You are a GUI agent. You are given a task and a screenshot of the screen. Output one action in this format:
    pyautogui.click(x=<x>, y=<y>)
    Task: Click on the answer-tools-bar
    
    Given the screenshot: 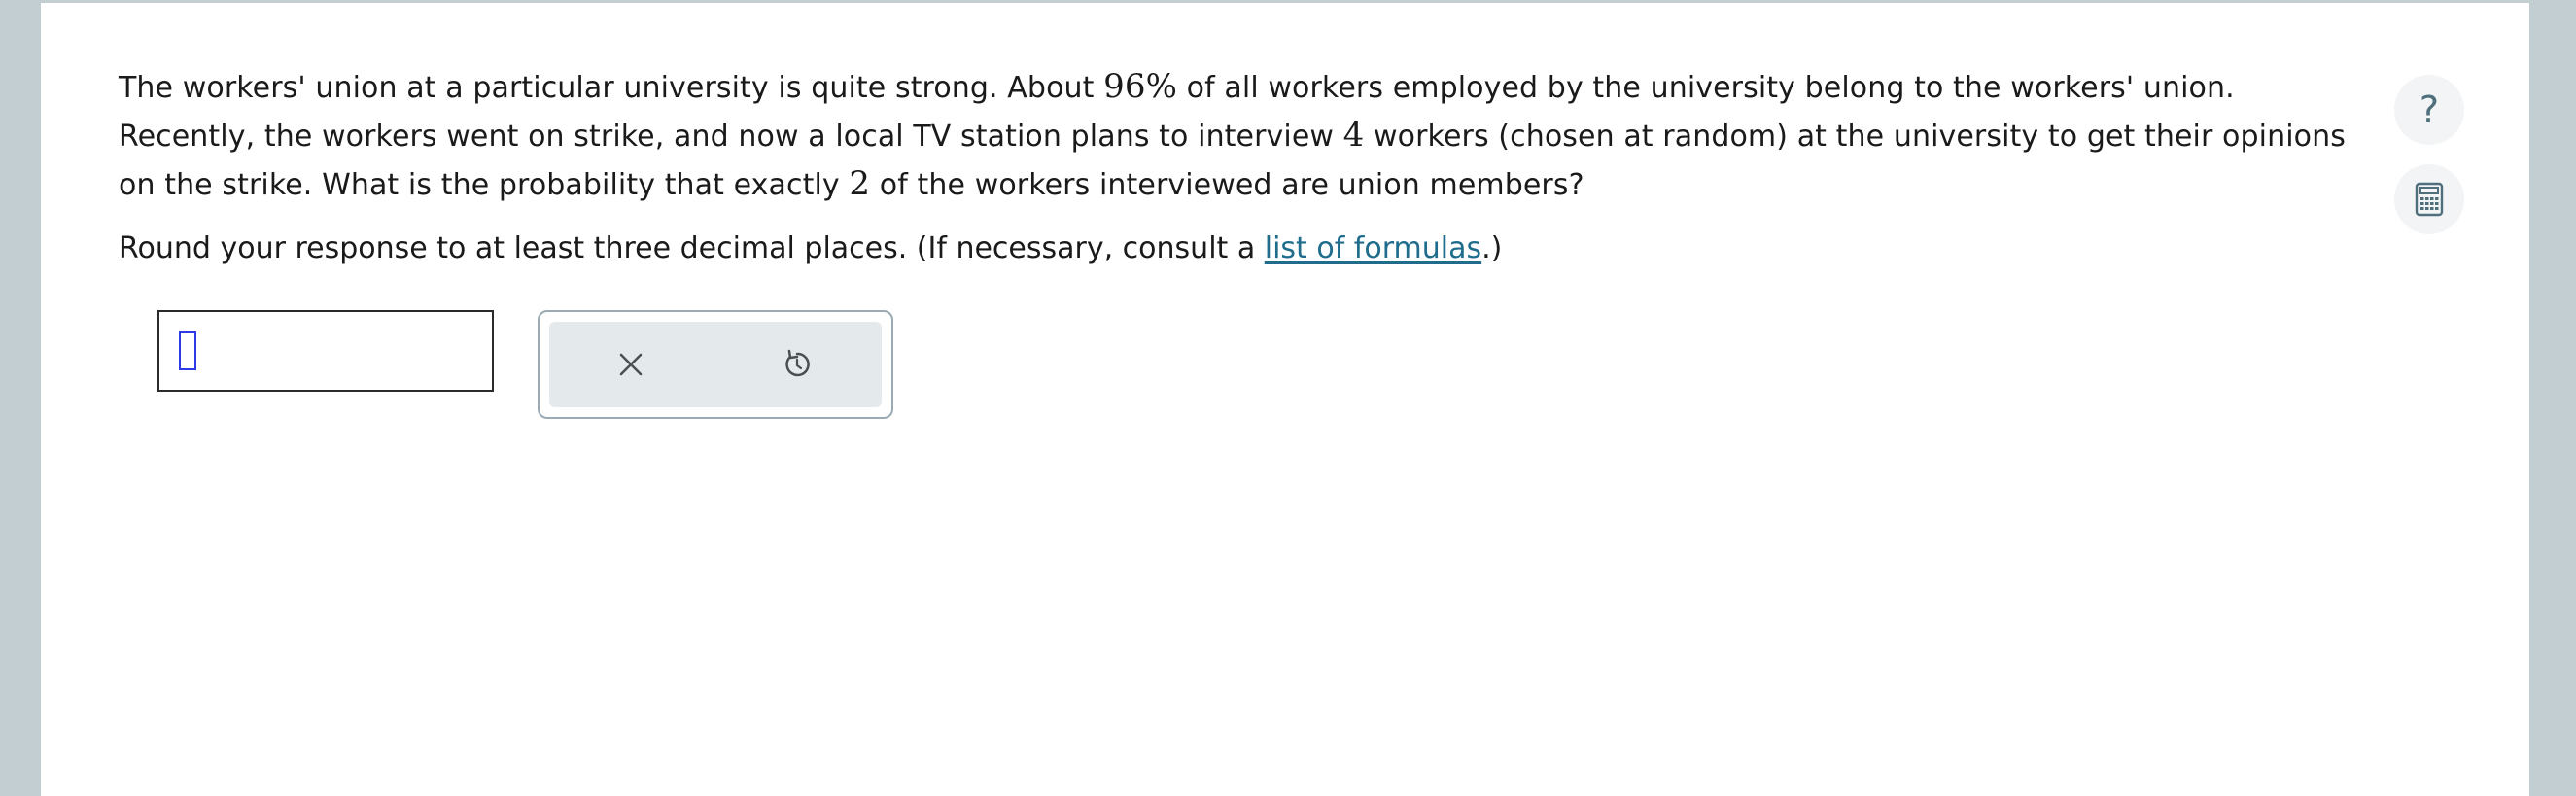 What is the action you would take?
    pyautogui.click(x=715, y=364)
    